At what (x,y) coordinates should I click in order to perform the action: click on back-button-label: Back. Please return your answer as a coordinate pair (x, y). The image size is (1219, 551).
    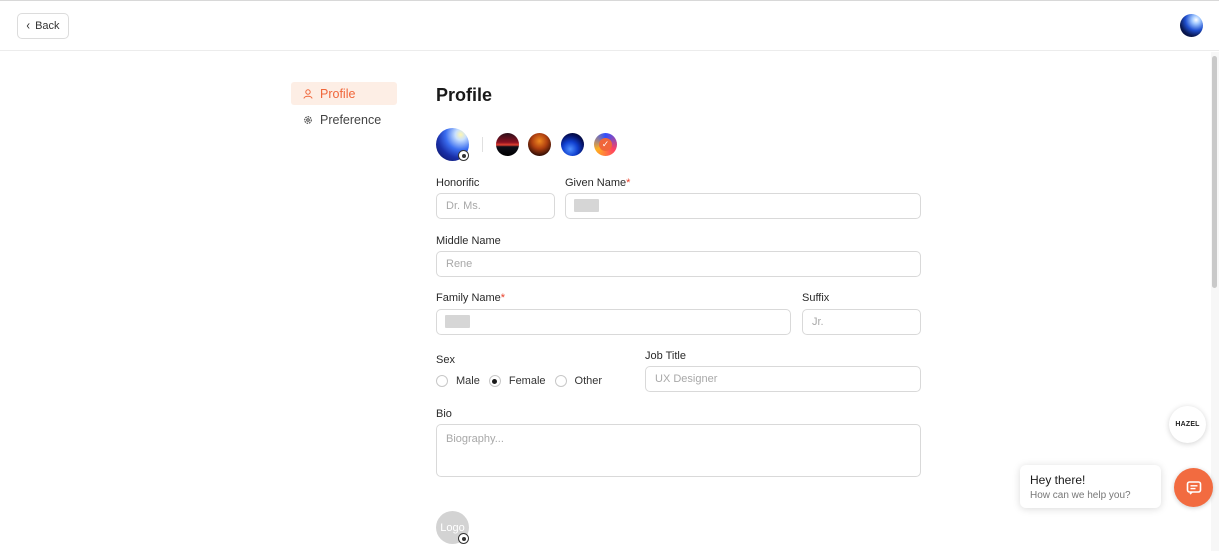
    Looking at the image, I should click on (47, 26).